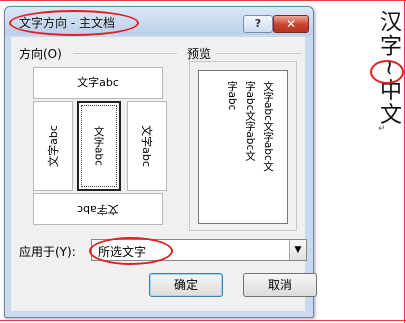 Image resolution: width=406 pixels, height=323 pixels. Describe the element at coordinates (387, 72) in the screenshot. I see `document-highlight-ring` at that location.